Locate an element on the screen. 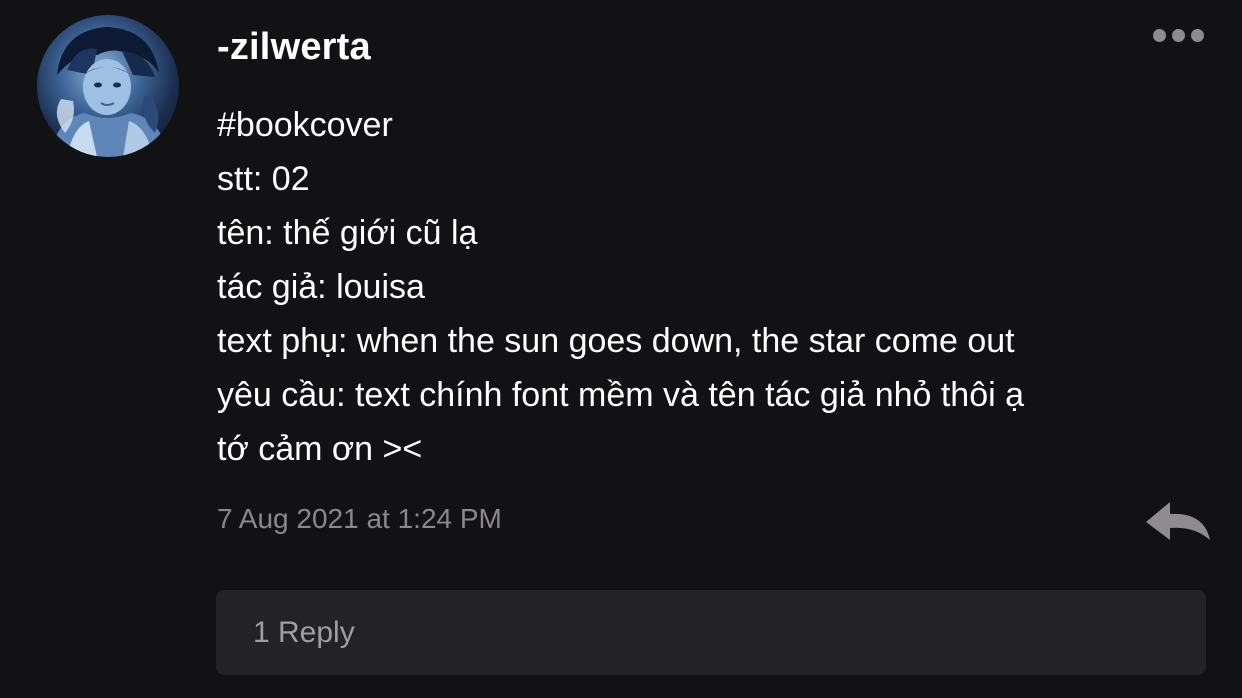 The image size is (1242, 698). user-avatar is located at coordinates (108, 86).